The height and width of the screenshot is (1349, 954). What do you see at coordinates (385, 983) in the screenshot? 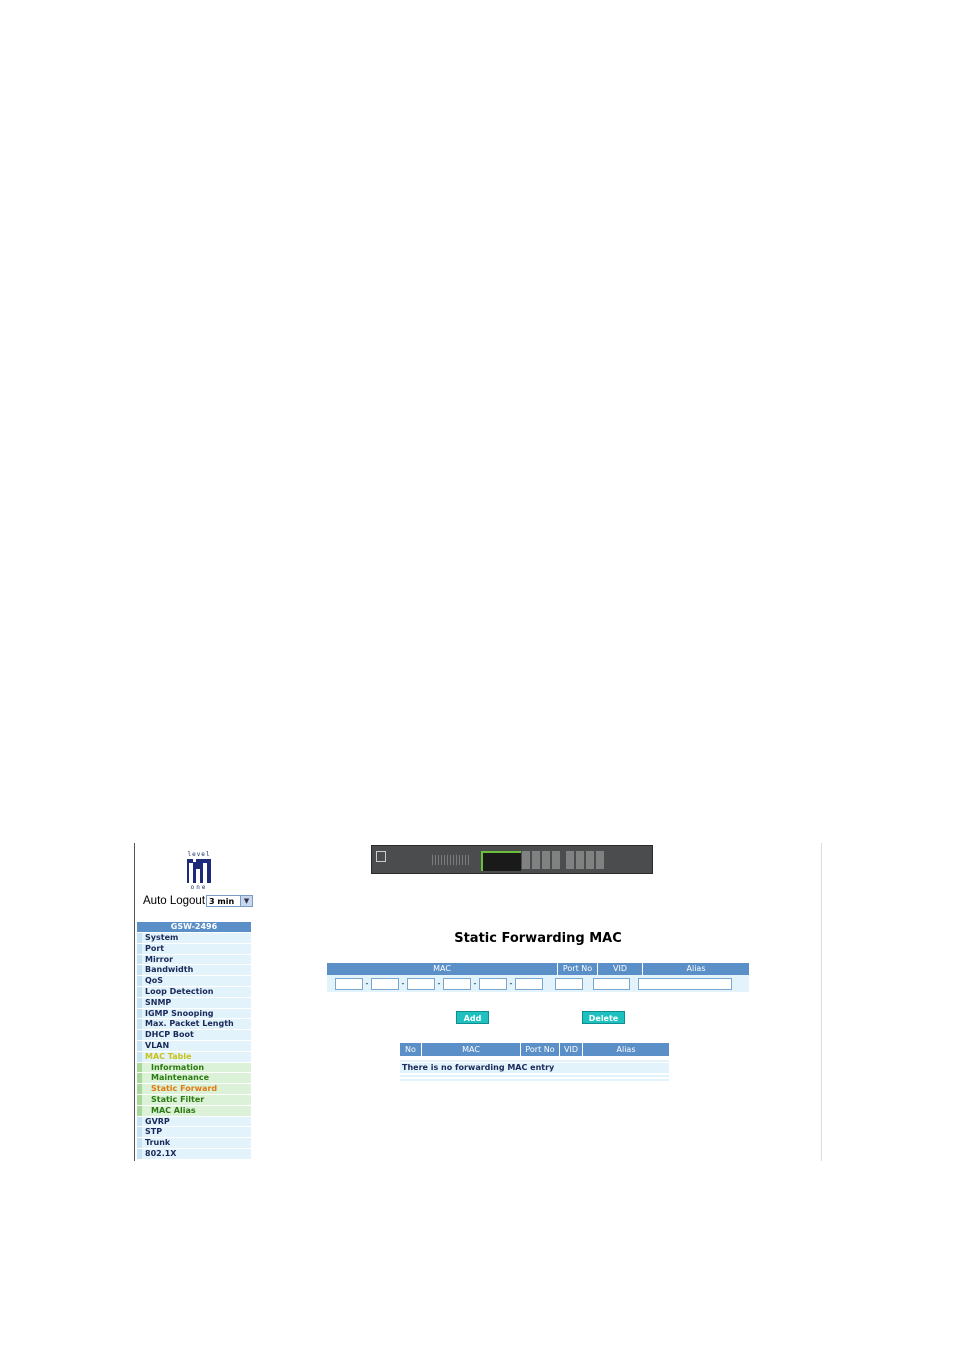
I see `mac-octet-2-input` at bounding box center [385, 983].